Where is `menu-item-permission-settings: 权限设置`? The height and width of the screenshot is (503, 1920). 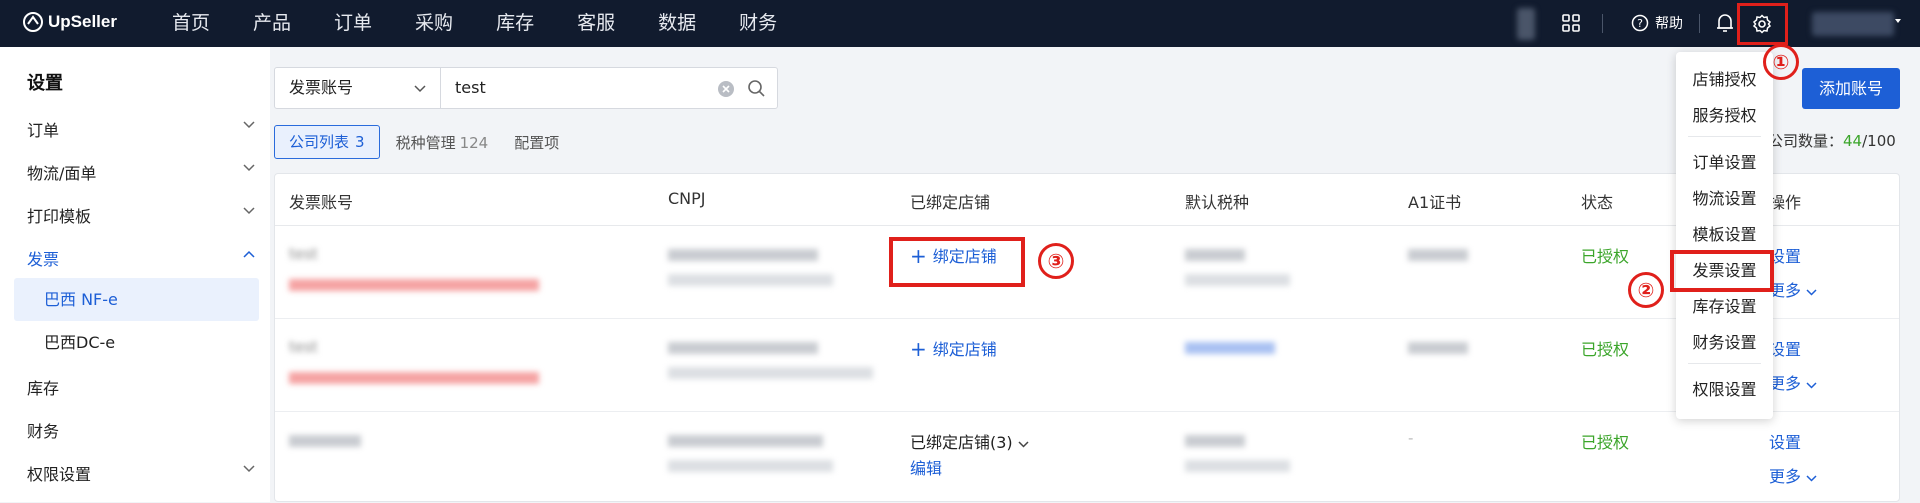 menu-item-permission-settings: 权限设置 is located at coordinates (1724, 388).